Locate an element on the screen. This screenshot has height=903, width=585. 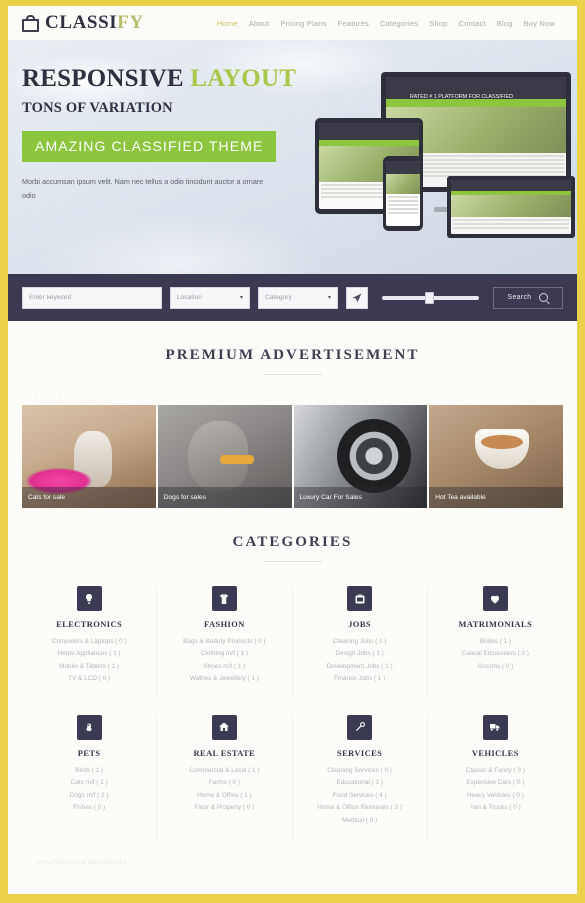
nav-item-categories: Categories is located at coordinates (399, 23).